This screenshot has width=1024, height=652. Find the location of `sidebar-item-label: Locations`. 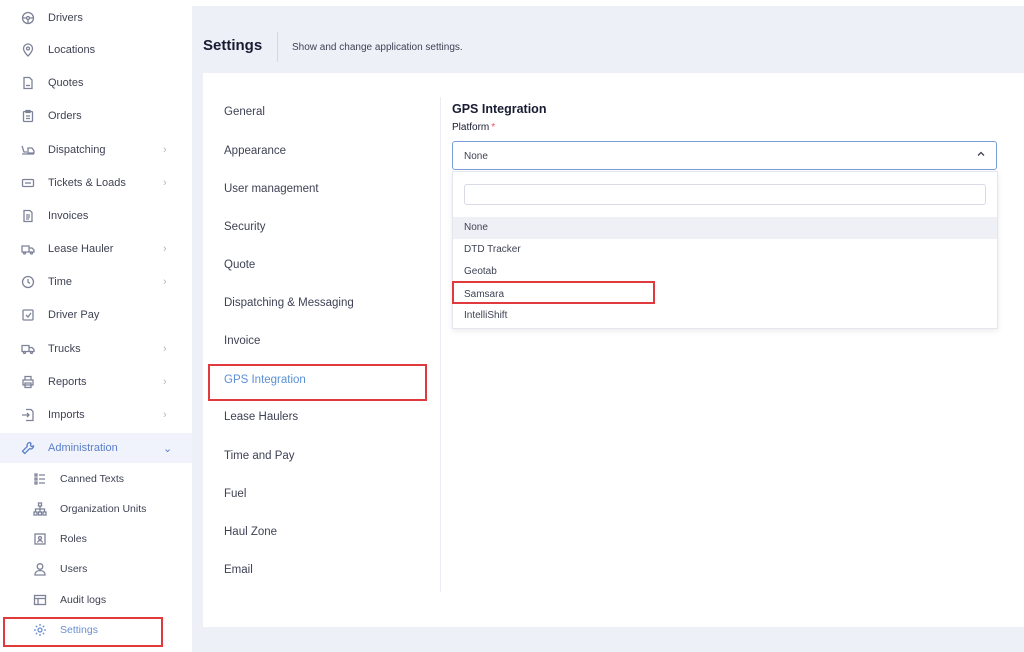

sidebar-item-label: Locations is located at coordinates (72, 50).